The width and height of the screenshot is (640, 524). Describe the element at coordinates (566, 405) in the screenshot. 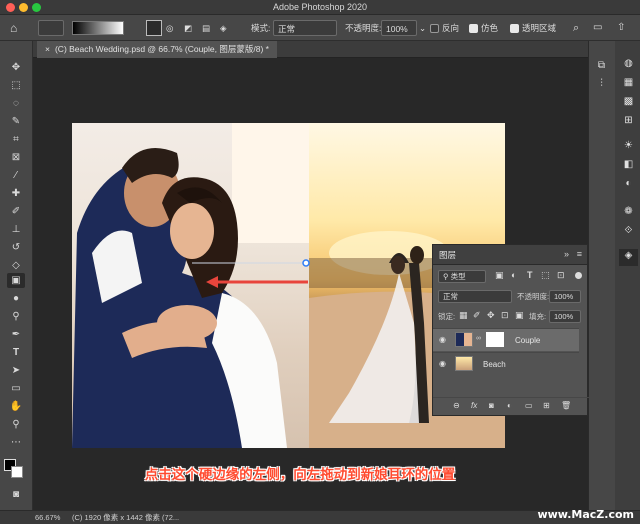

I see `delete-layer-icon: 🗑` at that location.